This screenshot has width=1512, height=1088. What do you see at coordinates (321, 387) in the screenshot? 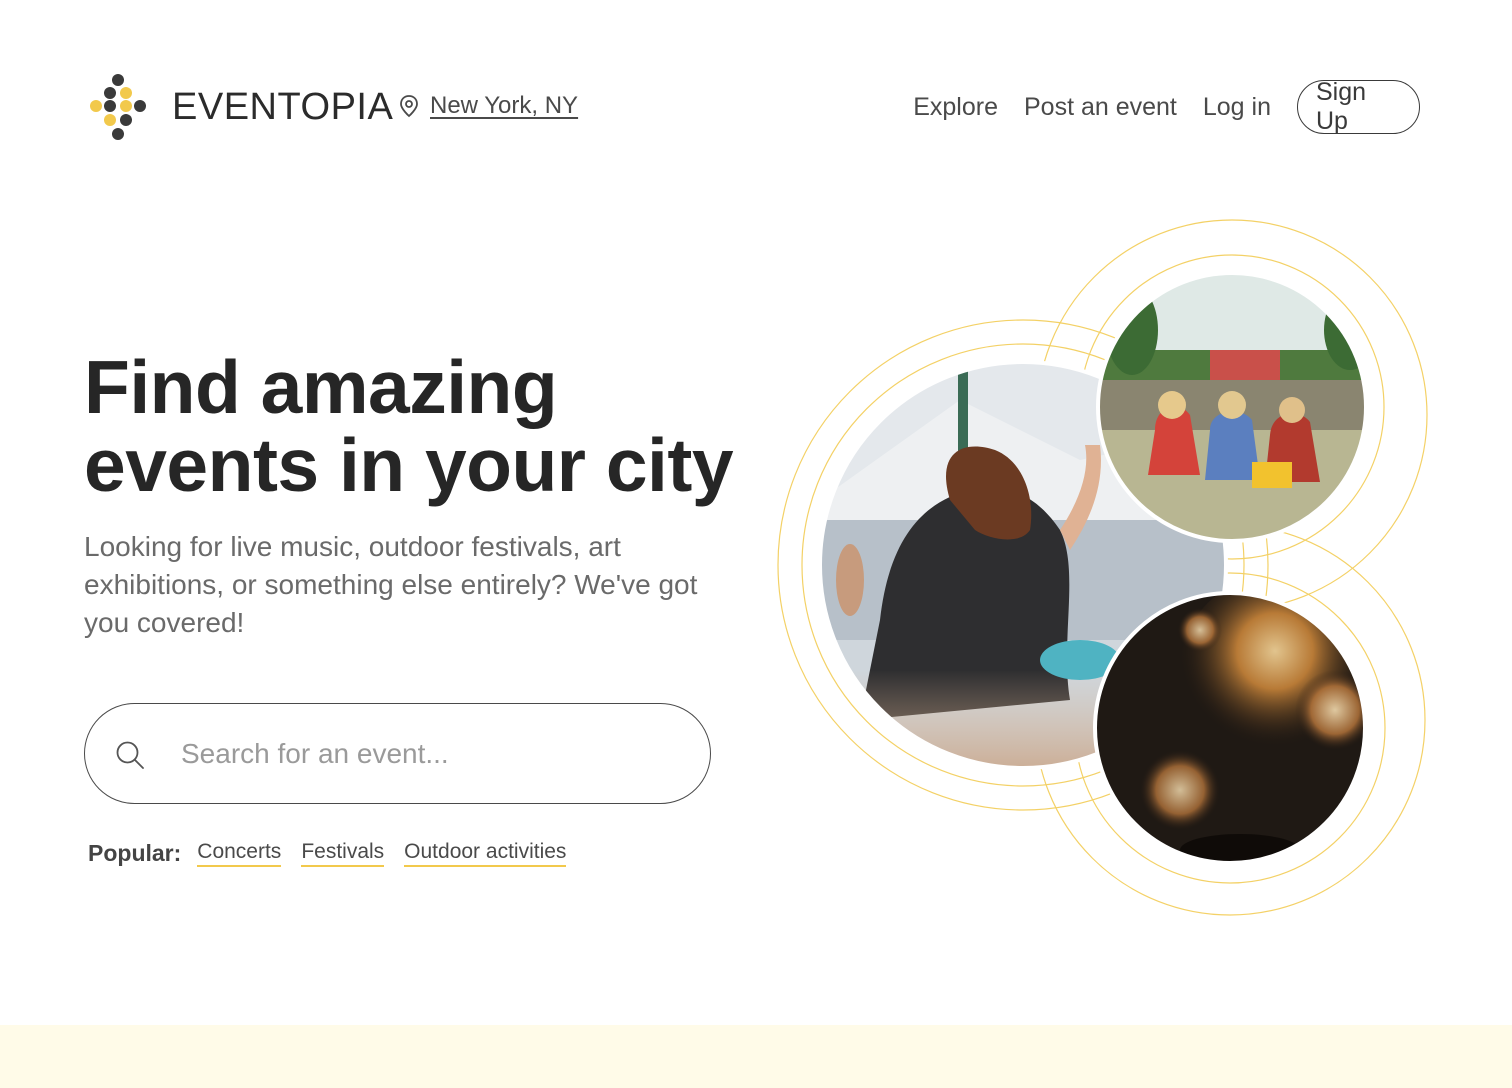
I see `hero-title-line1: Find amazing` at bounding box center [321, 387].